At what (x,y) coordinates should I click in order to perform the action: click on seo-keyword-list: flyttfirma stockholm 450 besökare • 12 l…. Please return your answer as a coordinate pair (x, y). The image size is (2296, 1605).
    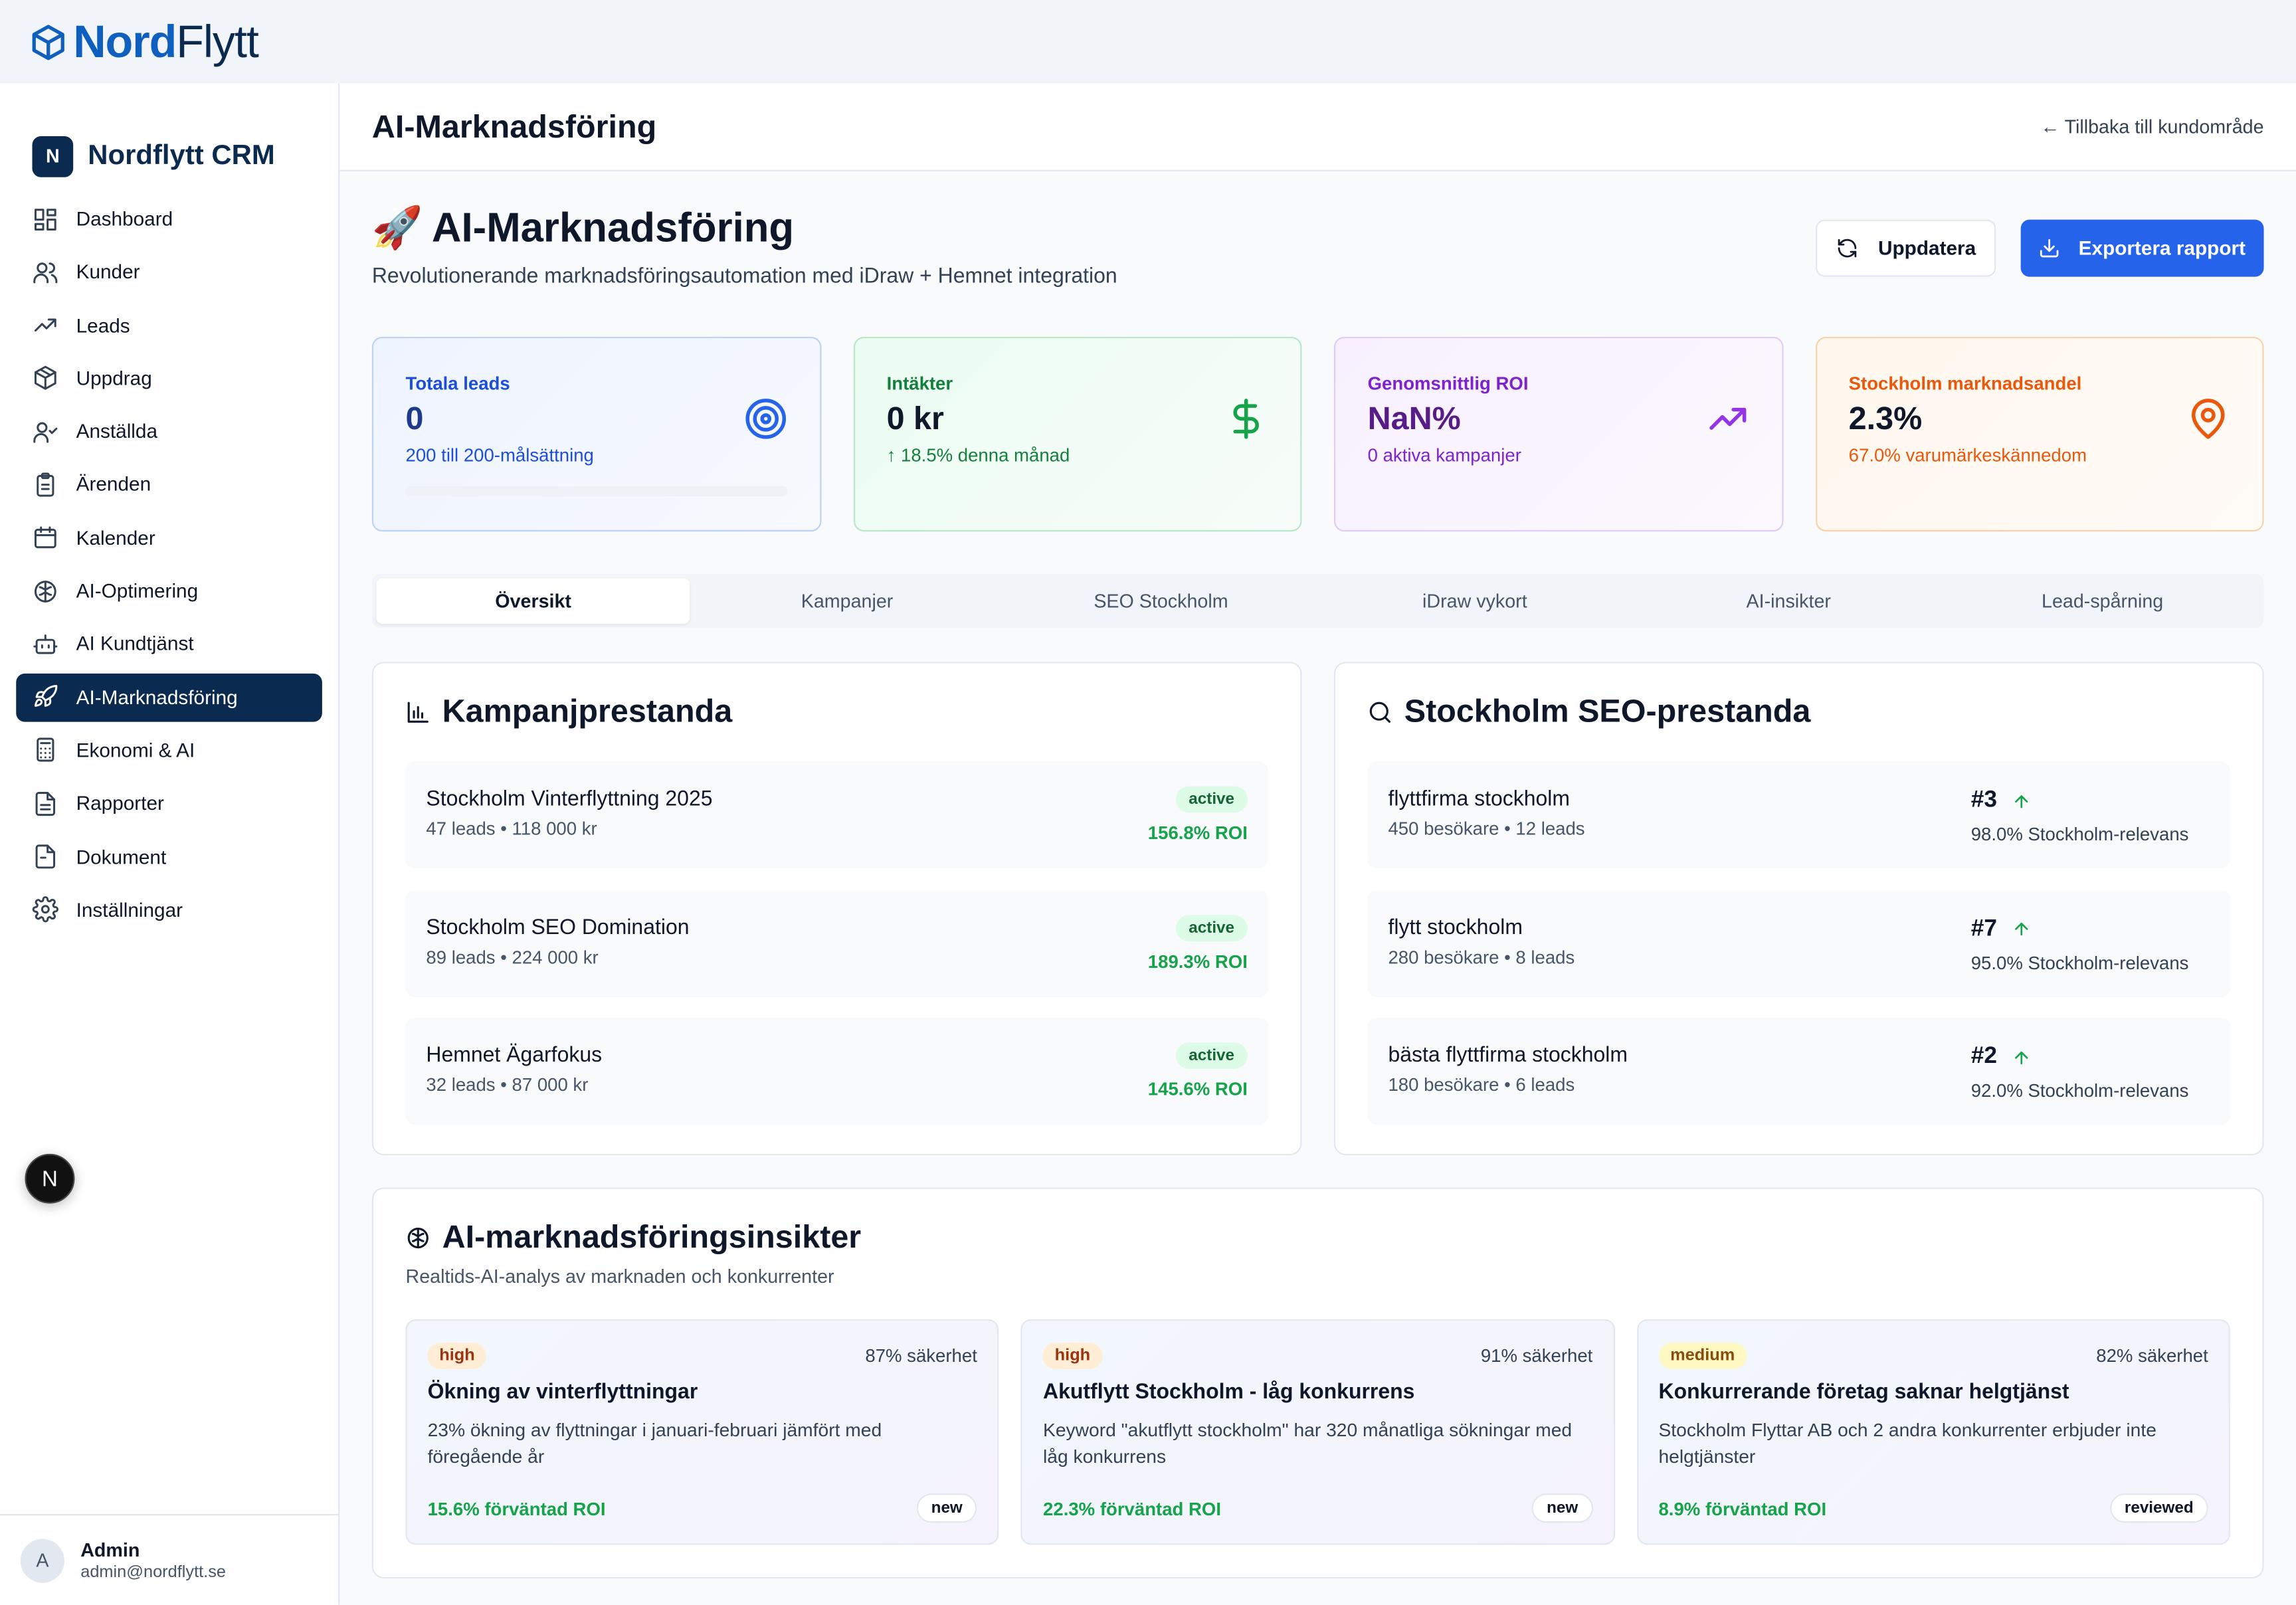
    Looking at the image, I should click on (1798, 943).